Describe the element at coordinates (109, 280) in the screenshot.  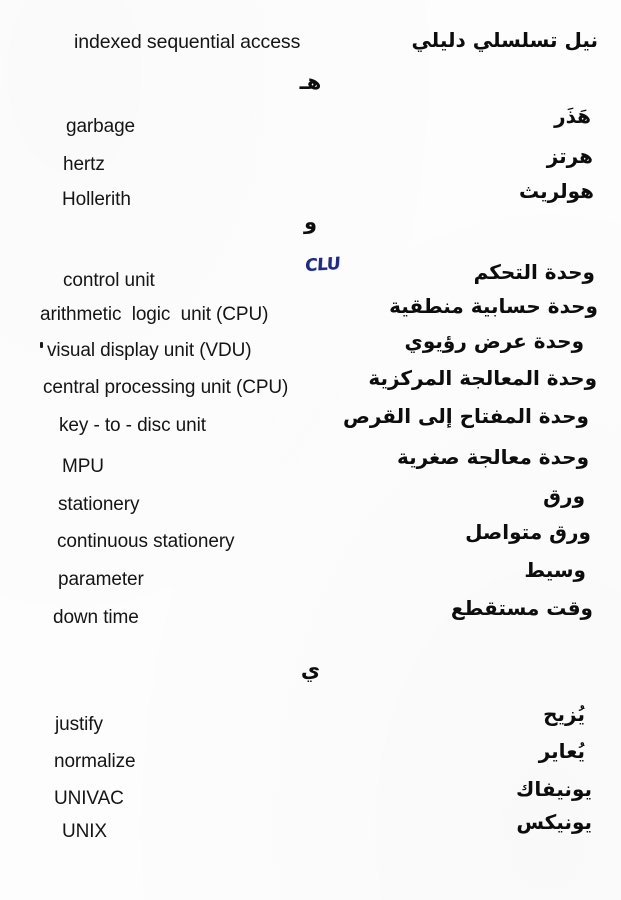
I see `entry-english-term: control unit` at that location.